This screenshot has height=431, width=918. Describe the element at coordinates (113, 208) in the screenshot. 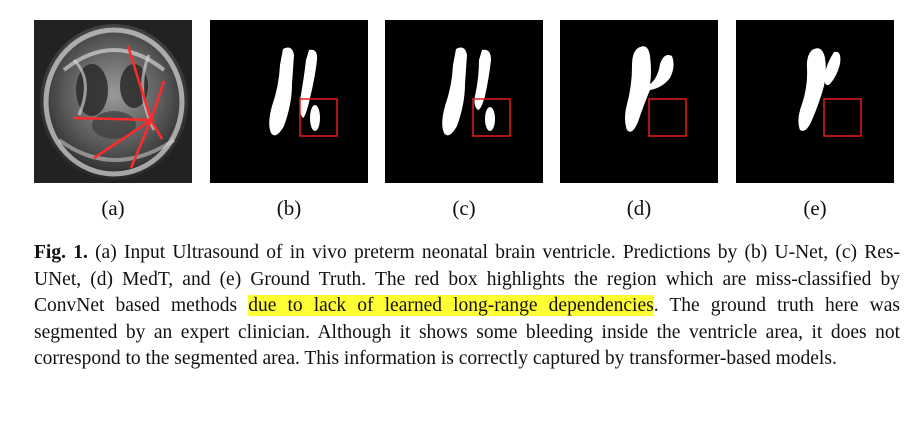

I see `subfigure-label-a: (a)` at that location.